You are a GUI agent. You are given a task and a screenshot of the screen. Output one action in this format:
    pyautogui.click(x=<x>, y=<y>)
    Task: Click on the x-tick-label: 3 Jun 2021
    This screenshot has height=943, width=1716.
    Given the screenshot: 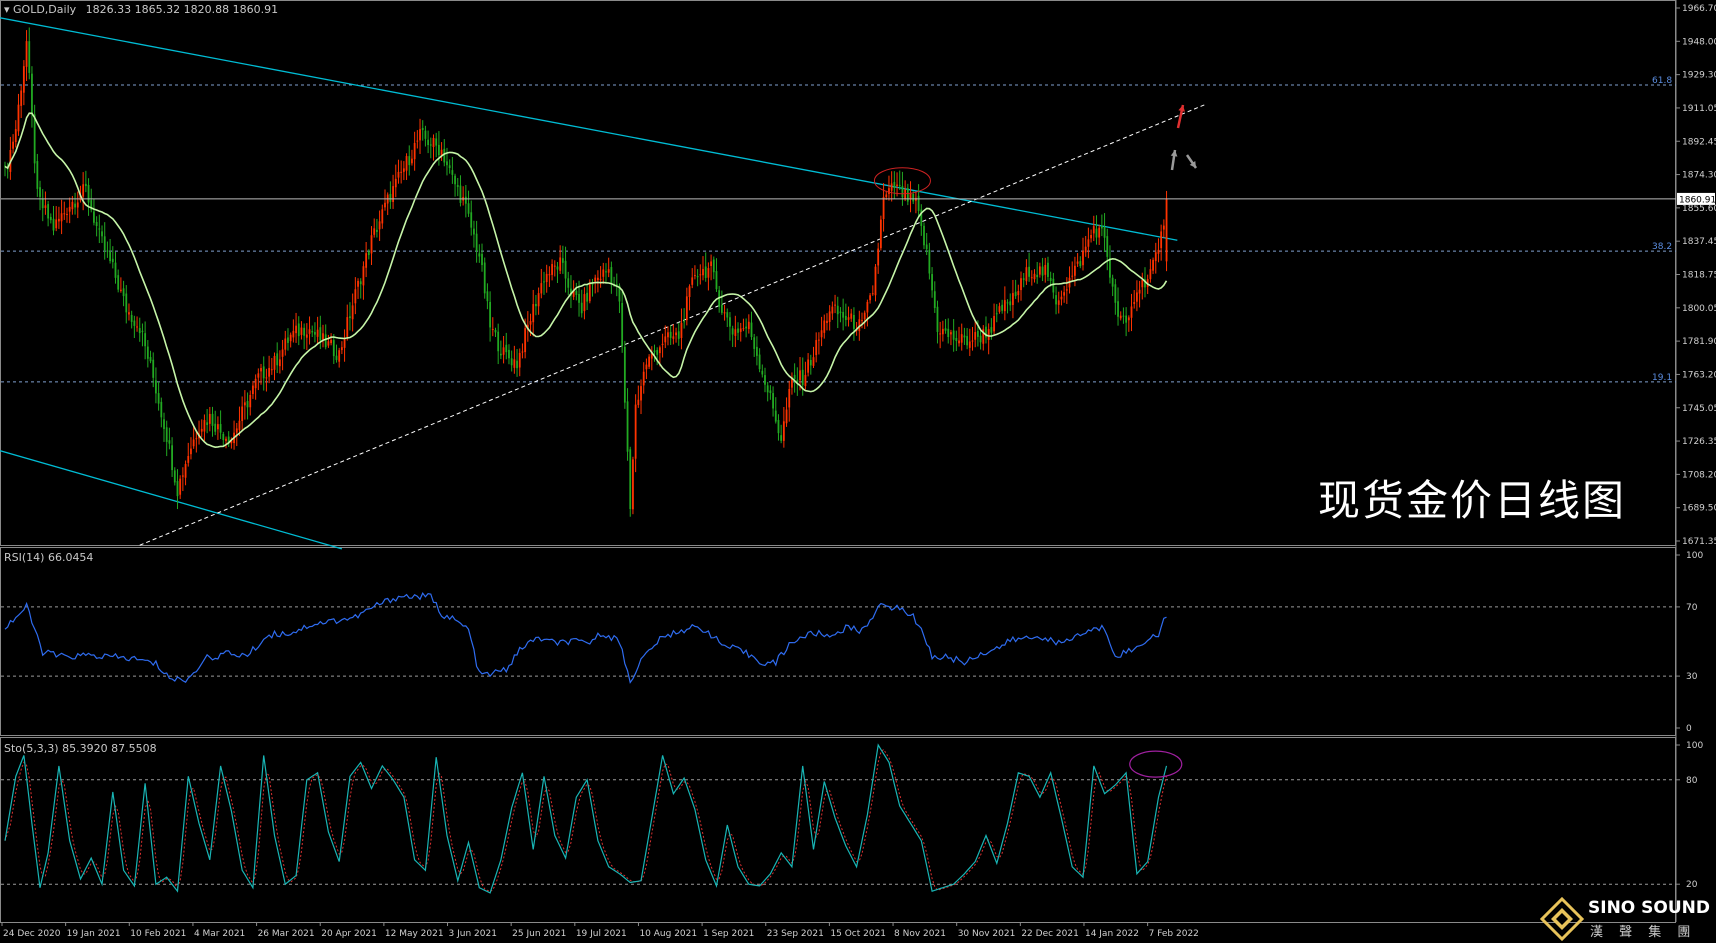 What is the action you would take?
    pyautogui.click(x=473, y=934)
    